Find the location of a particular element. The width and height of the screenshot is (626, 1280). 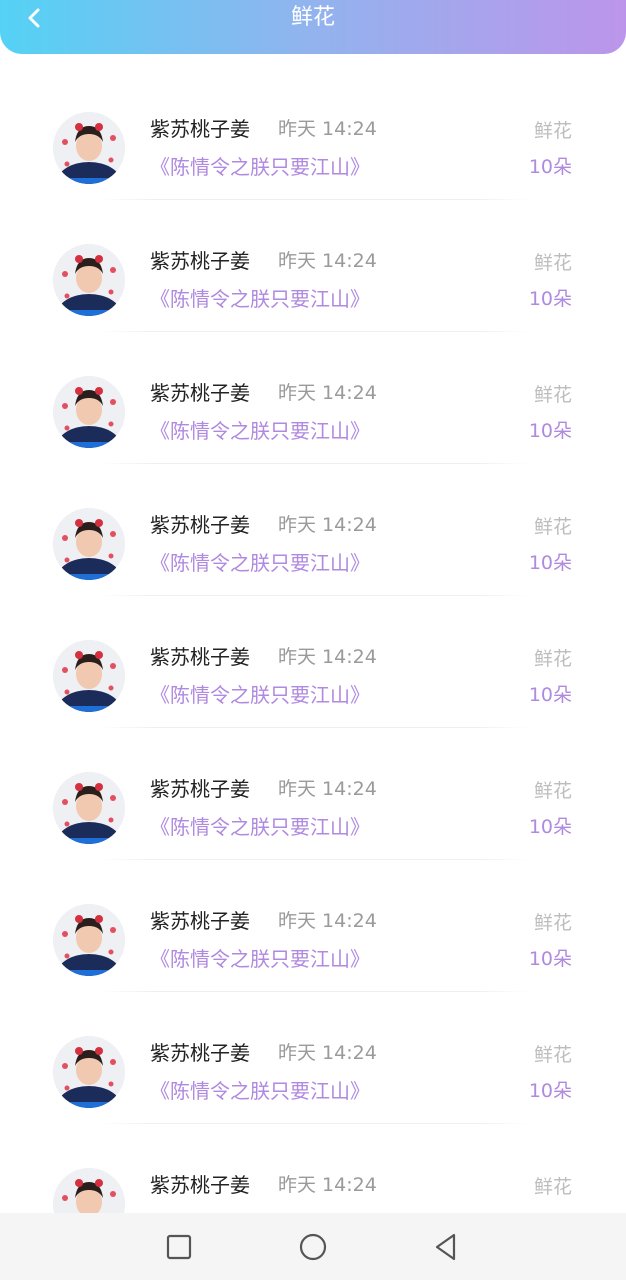

page-title: 鲜花 is located at coordinates (312, 17).